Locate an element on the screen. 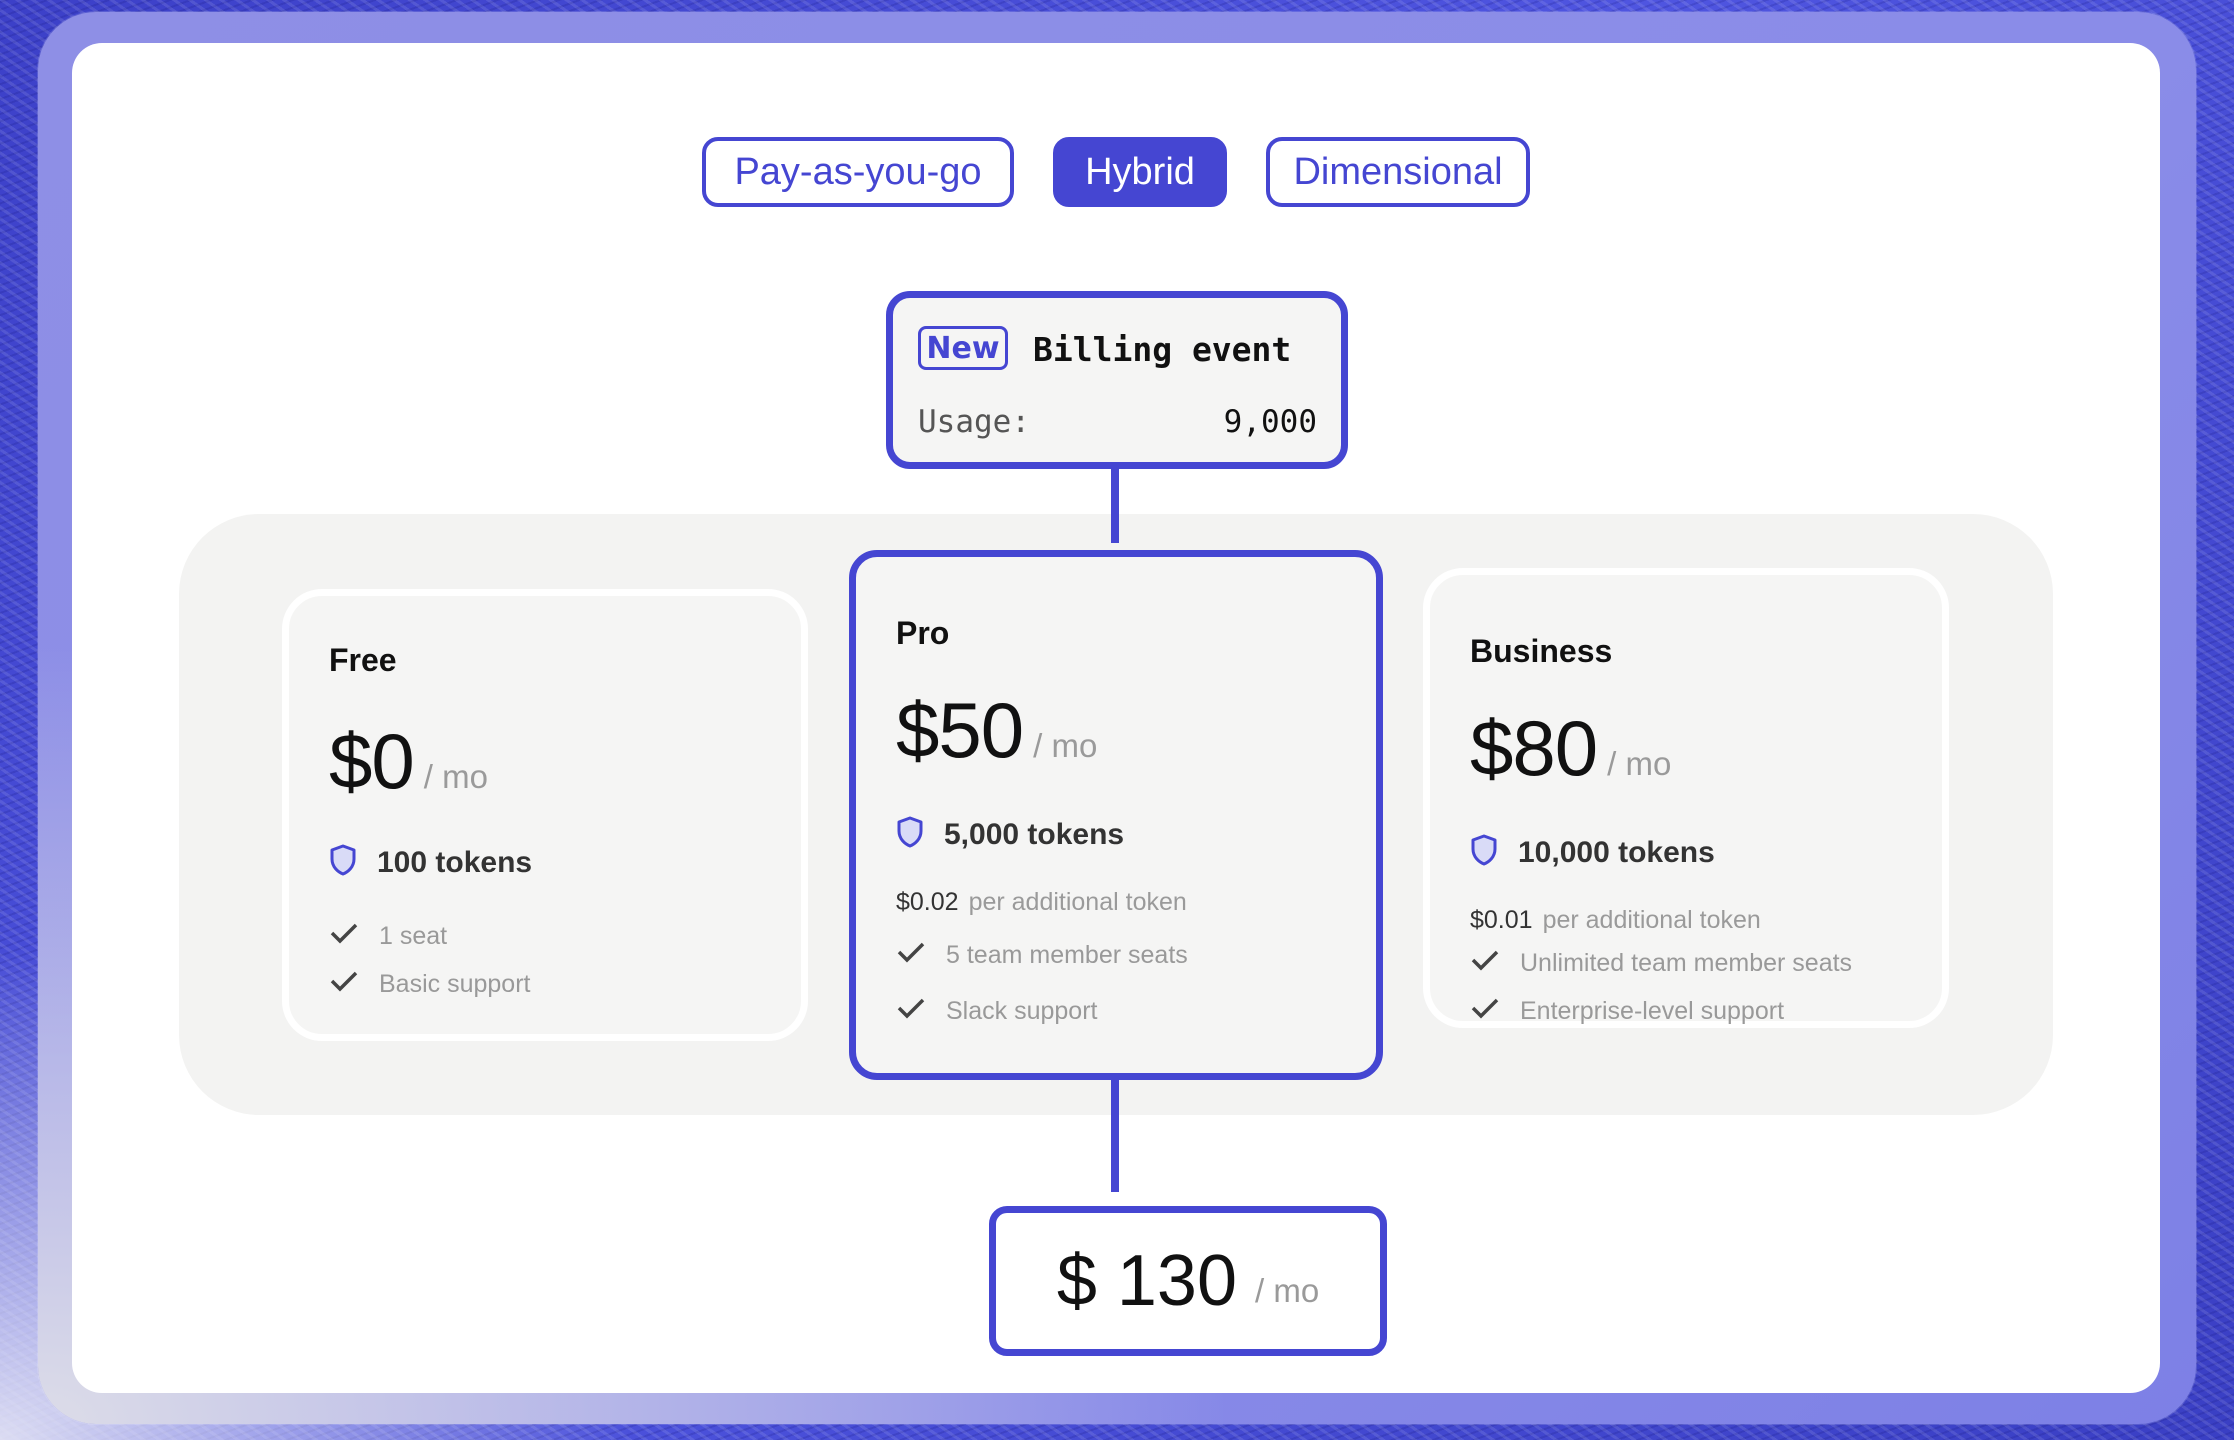 The height and width of the screenshot is (1440, 2234). feature-item: Unlimited team member seats is located at coordinates (1661, 963).